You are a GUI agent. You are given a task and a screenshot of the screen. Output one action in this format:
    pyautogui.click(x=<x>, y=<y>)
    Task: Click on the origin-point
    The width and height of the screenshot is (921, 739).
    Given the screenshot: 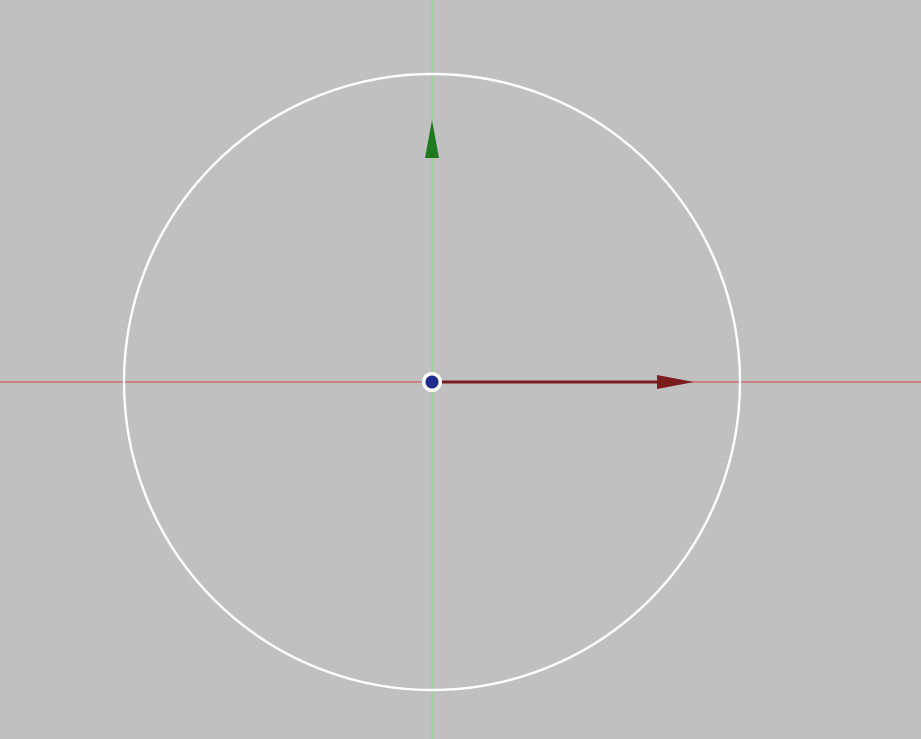 What is the action you would take?
    pyautogui.click(x=432, y=382)
    